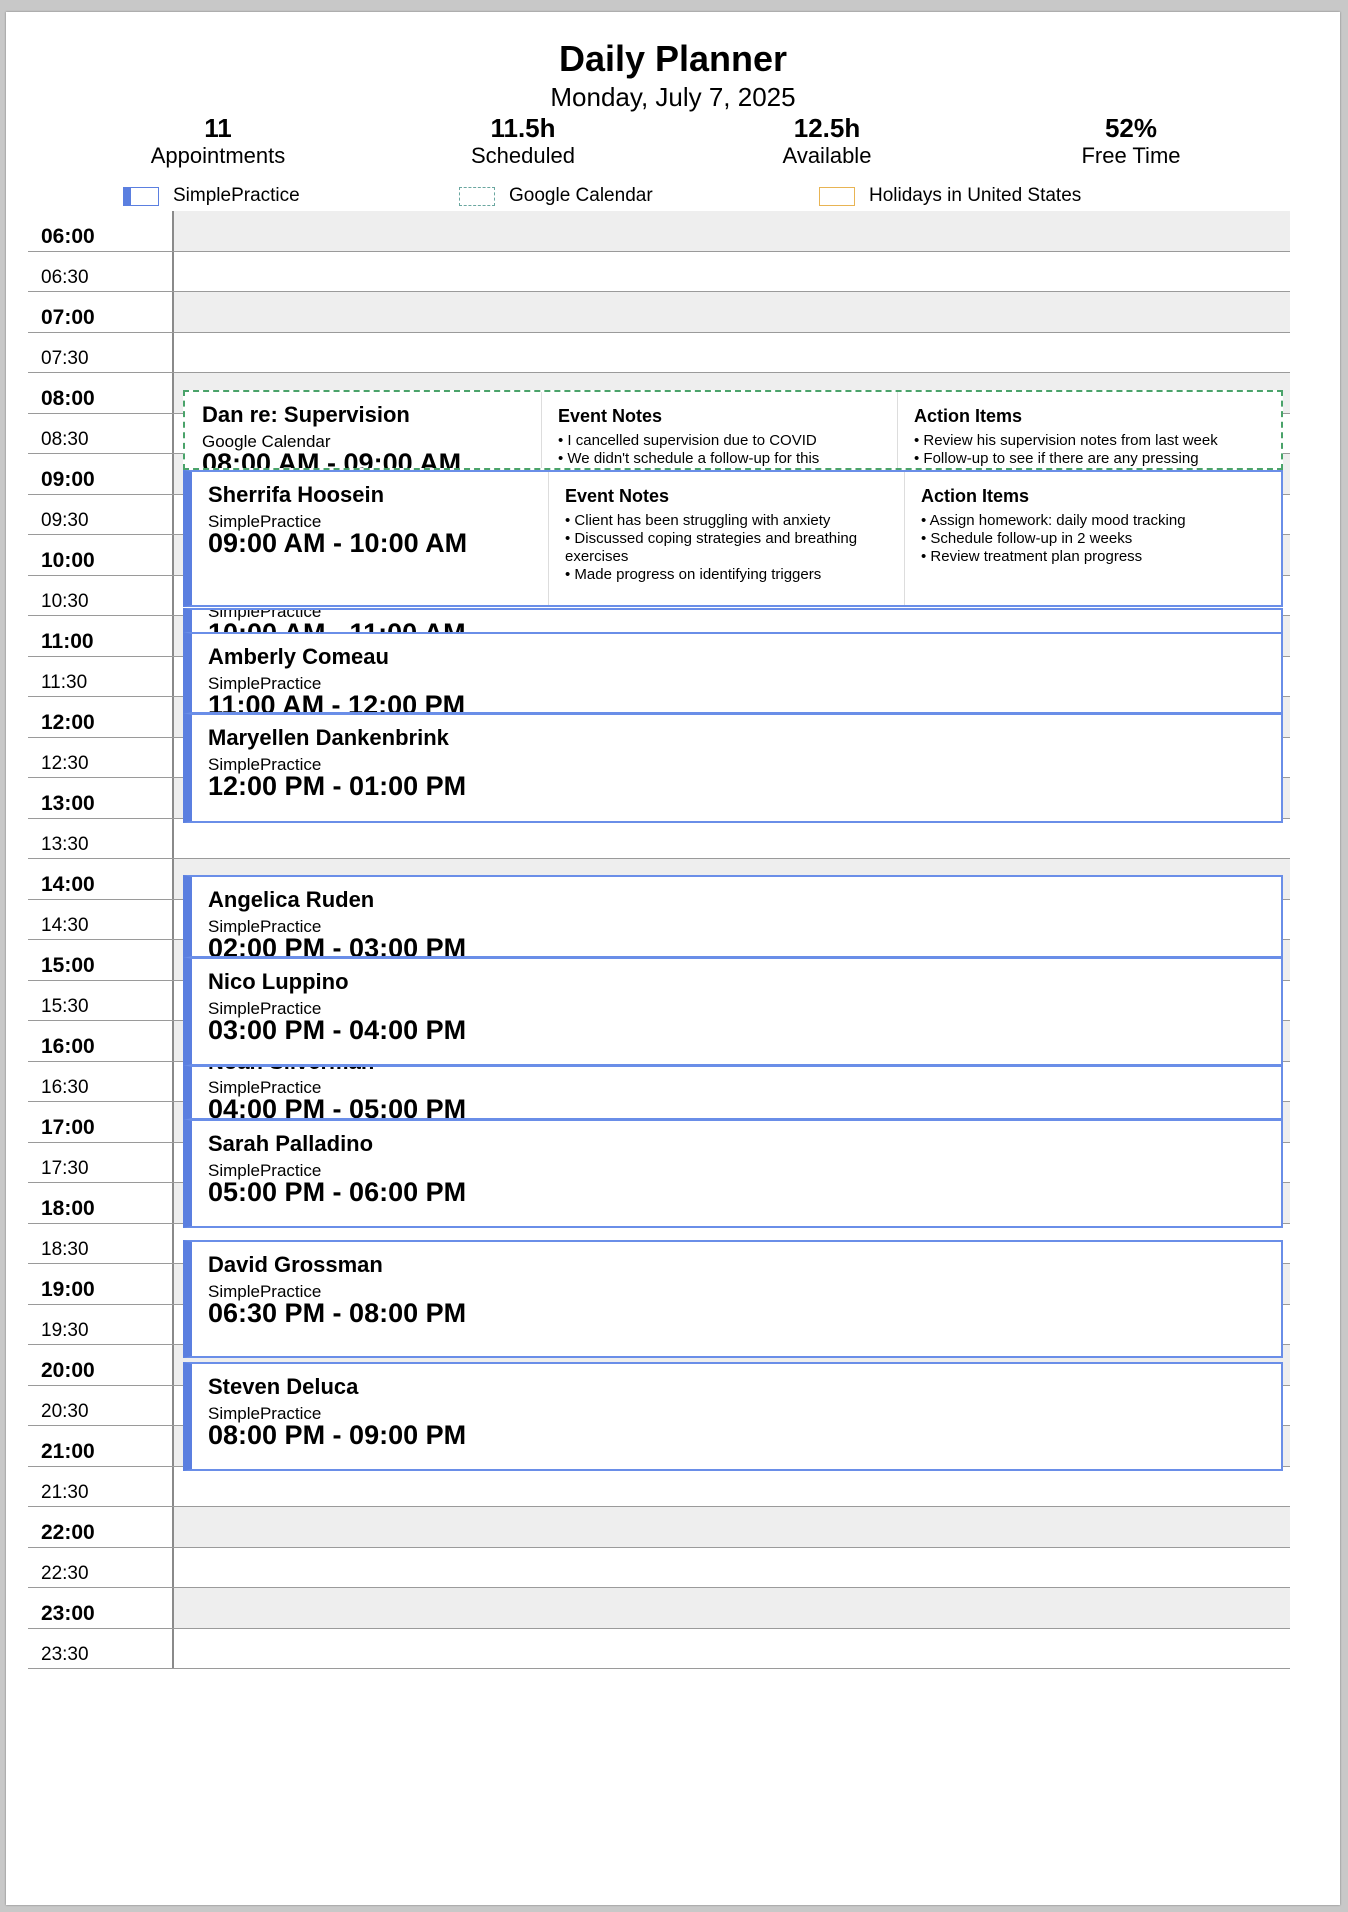 This screenshot has width=1348, height=1912. Describe the element at coordinates (659, 1567) in the screenshot. I see `time-row: 22:30` at that location.